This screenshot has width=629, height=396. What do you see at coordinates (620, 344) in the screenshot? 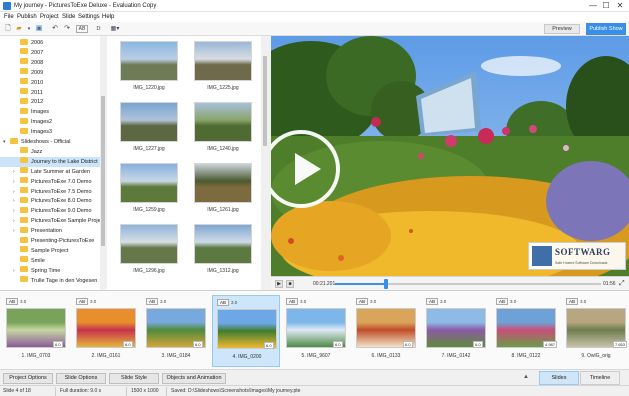
I see `slide-duration: 7.653` at bounding box center [620, 344].